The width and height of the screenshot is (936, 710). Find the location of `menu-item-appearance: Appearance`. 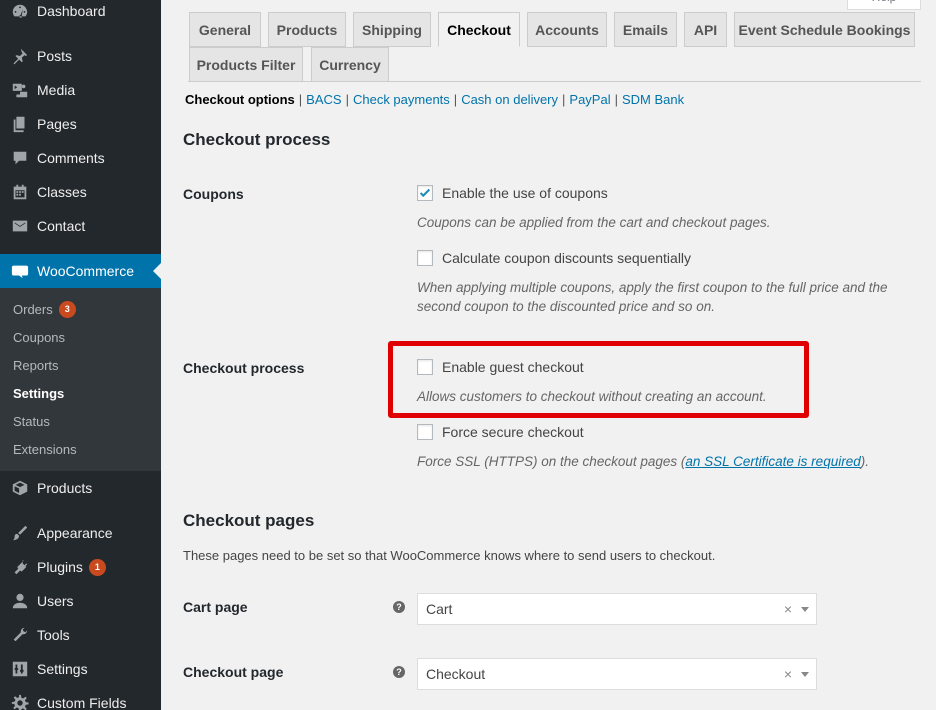

menu-item-appearance: Appearance is located at coordinates (80, 533).